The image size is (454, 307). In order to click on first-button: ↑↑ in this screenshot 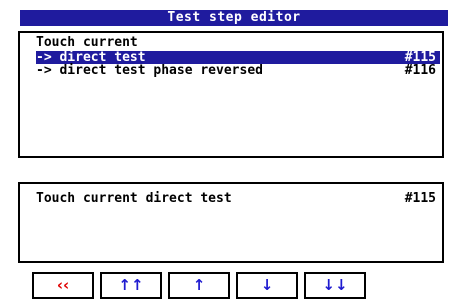, I will do `click(131, 285)`.